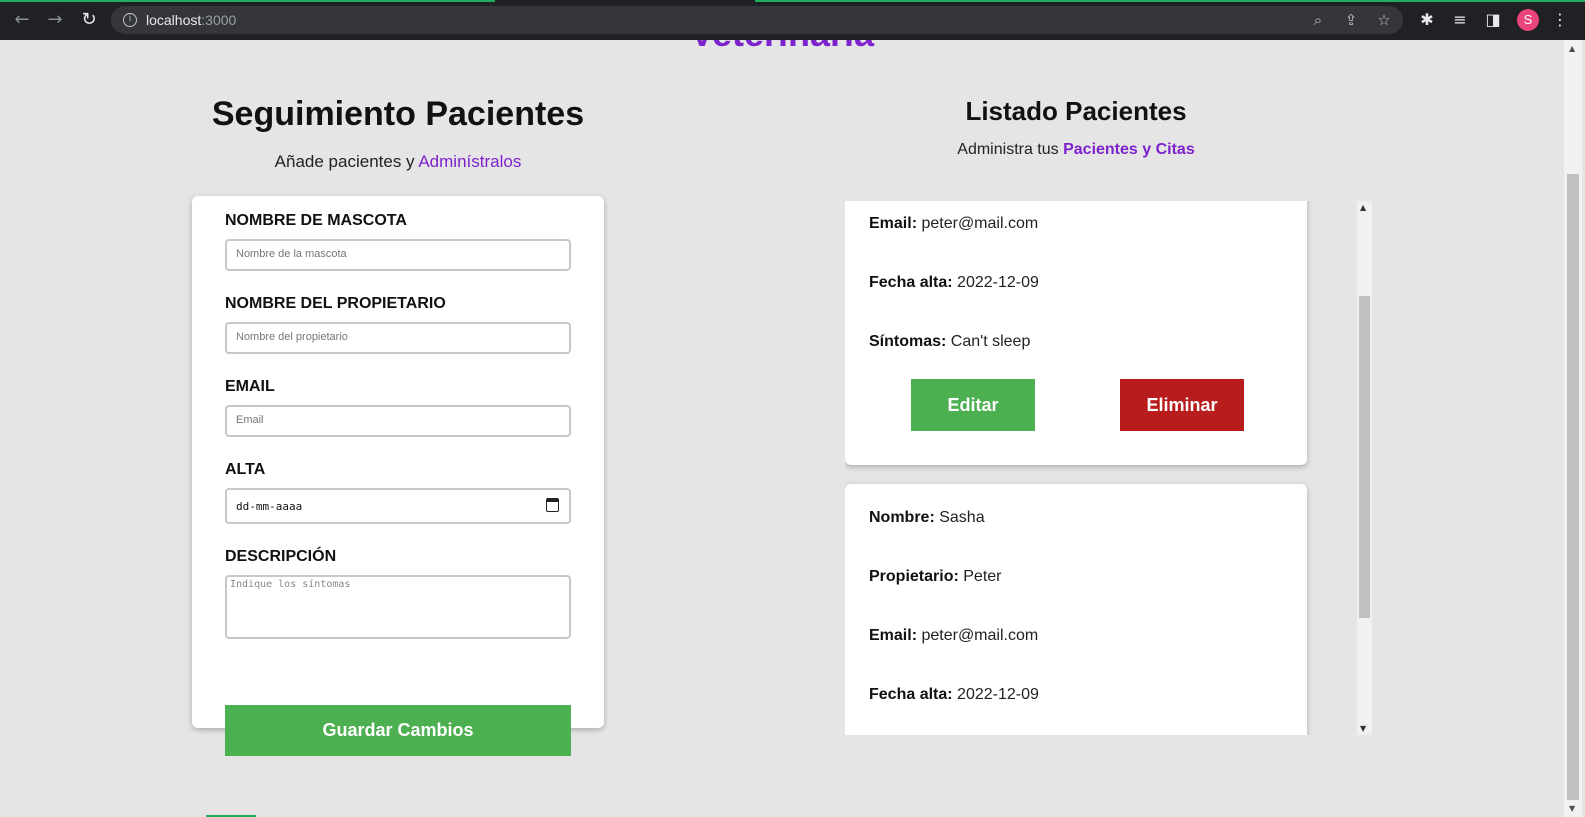 The image size is (1585, 817). What do you see at coordinates (1493, 20) in the screenshot?
I see `side-panel-icon: ◨` at bounding box center [1493, 20].